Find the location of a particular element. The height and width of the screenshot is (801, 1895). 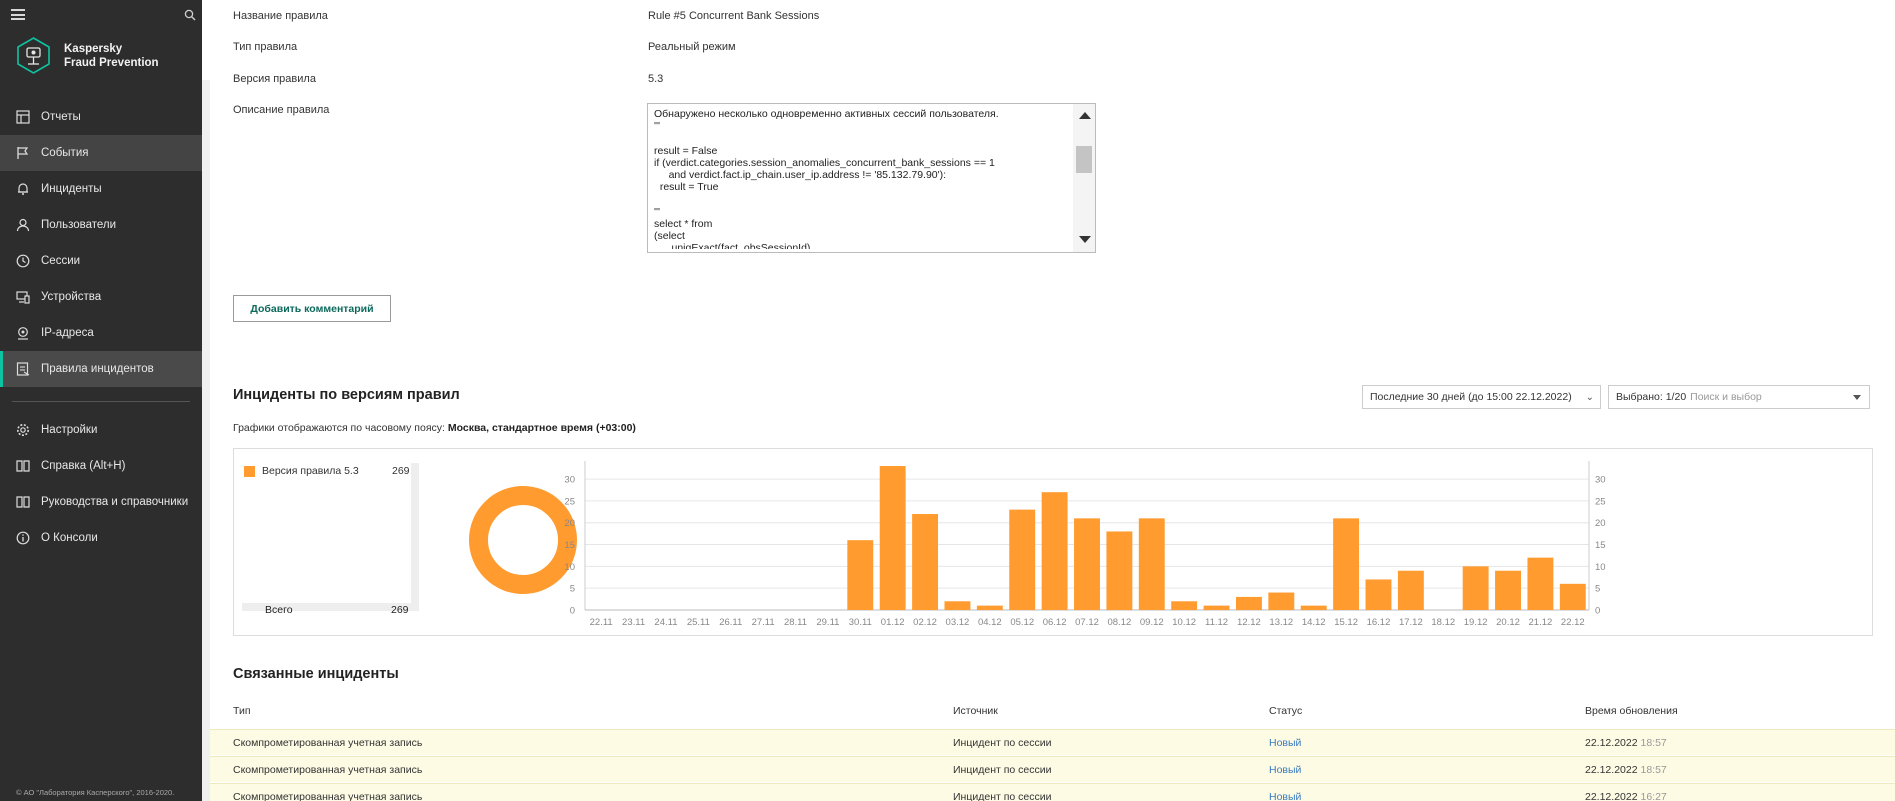

donut-slice is located at coordinates (523, 540).